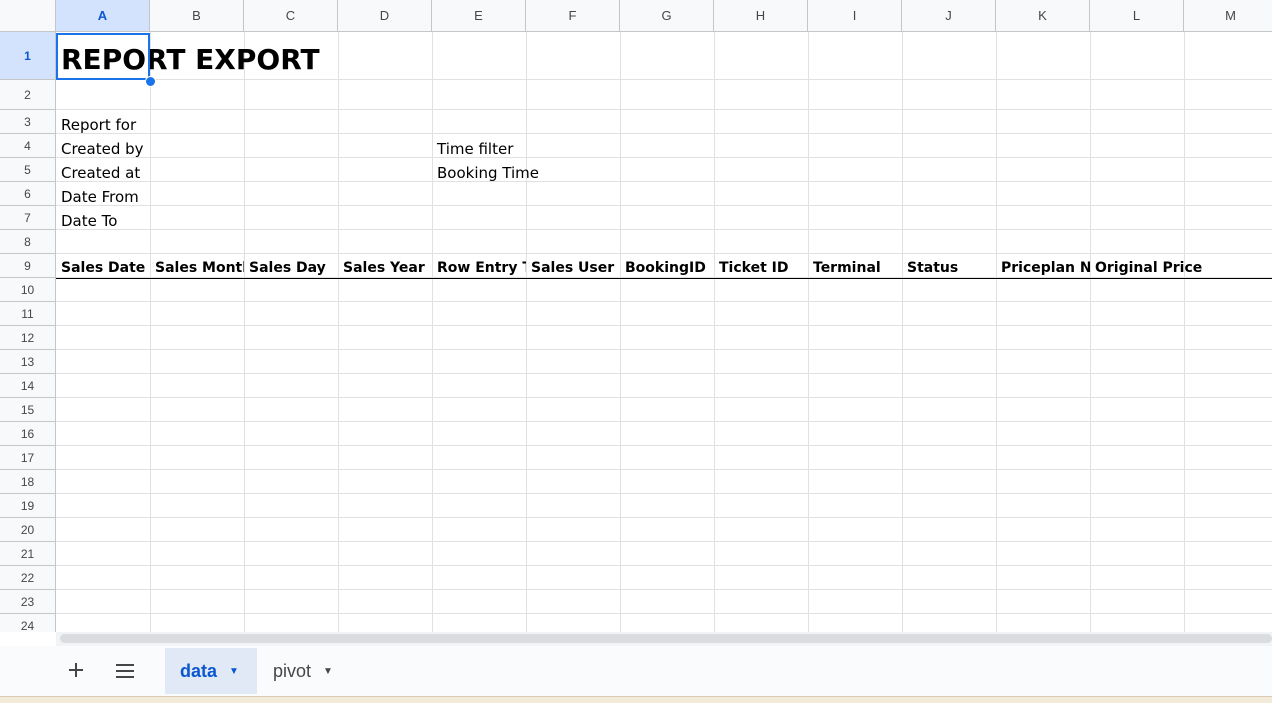 This screenshot has width=1272, height=703. I want to click on cell-a3: Report for, so click(103, 125).